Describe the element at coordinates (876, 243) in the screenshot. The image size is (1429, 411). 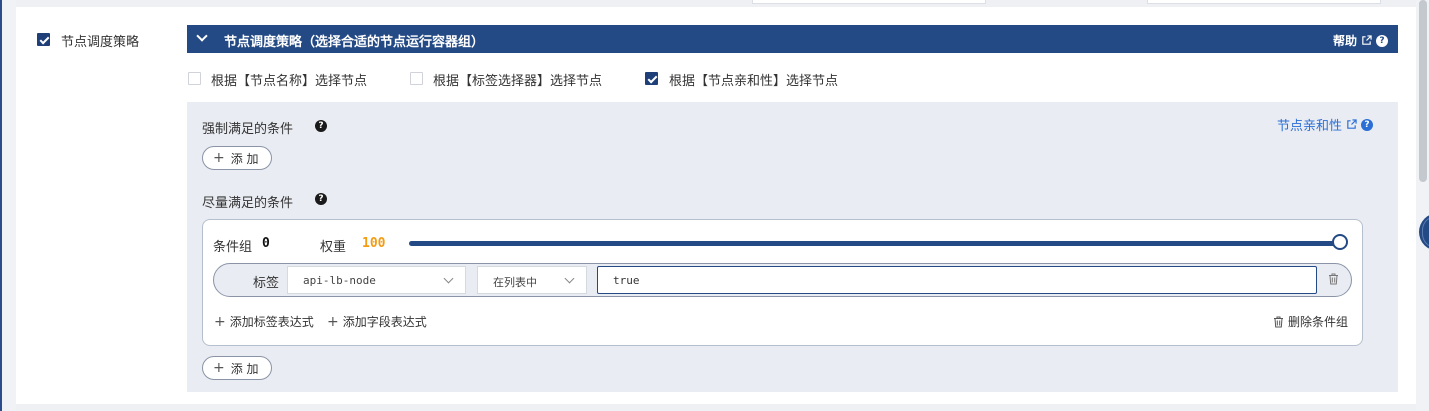
I see `weight-slider-track` at that location.